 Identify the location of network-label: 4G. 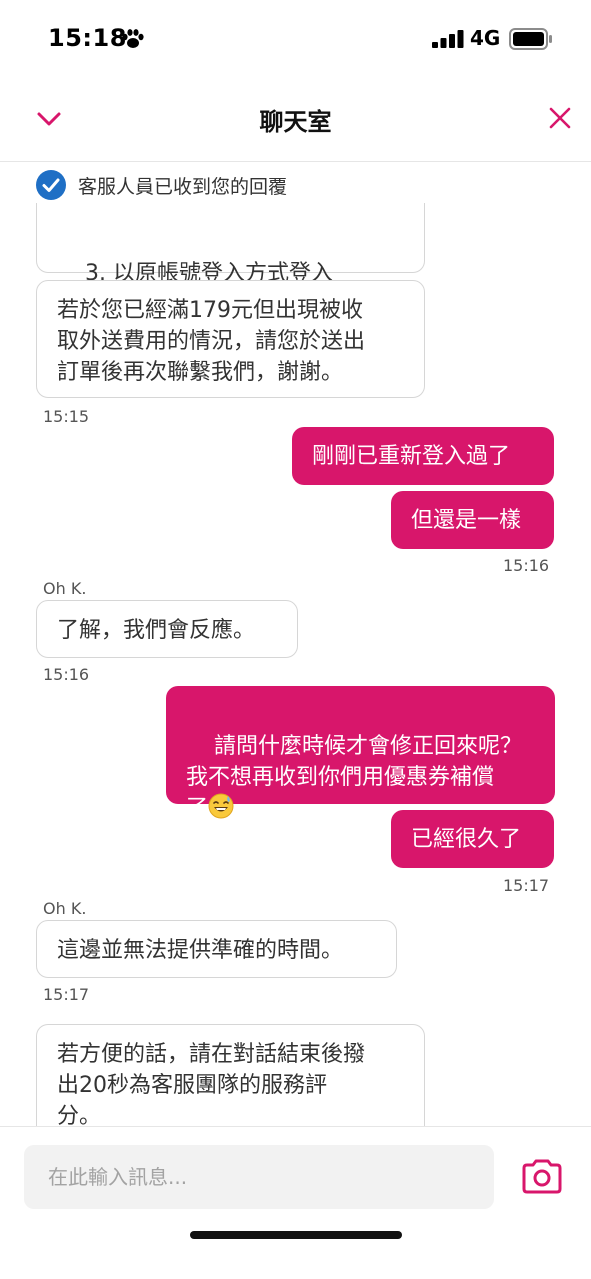
(485, 38).